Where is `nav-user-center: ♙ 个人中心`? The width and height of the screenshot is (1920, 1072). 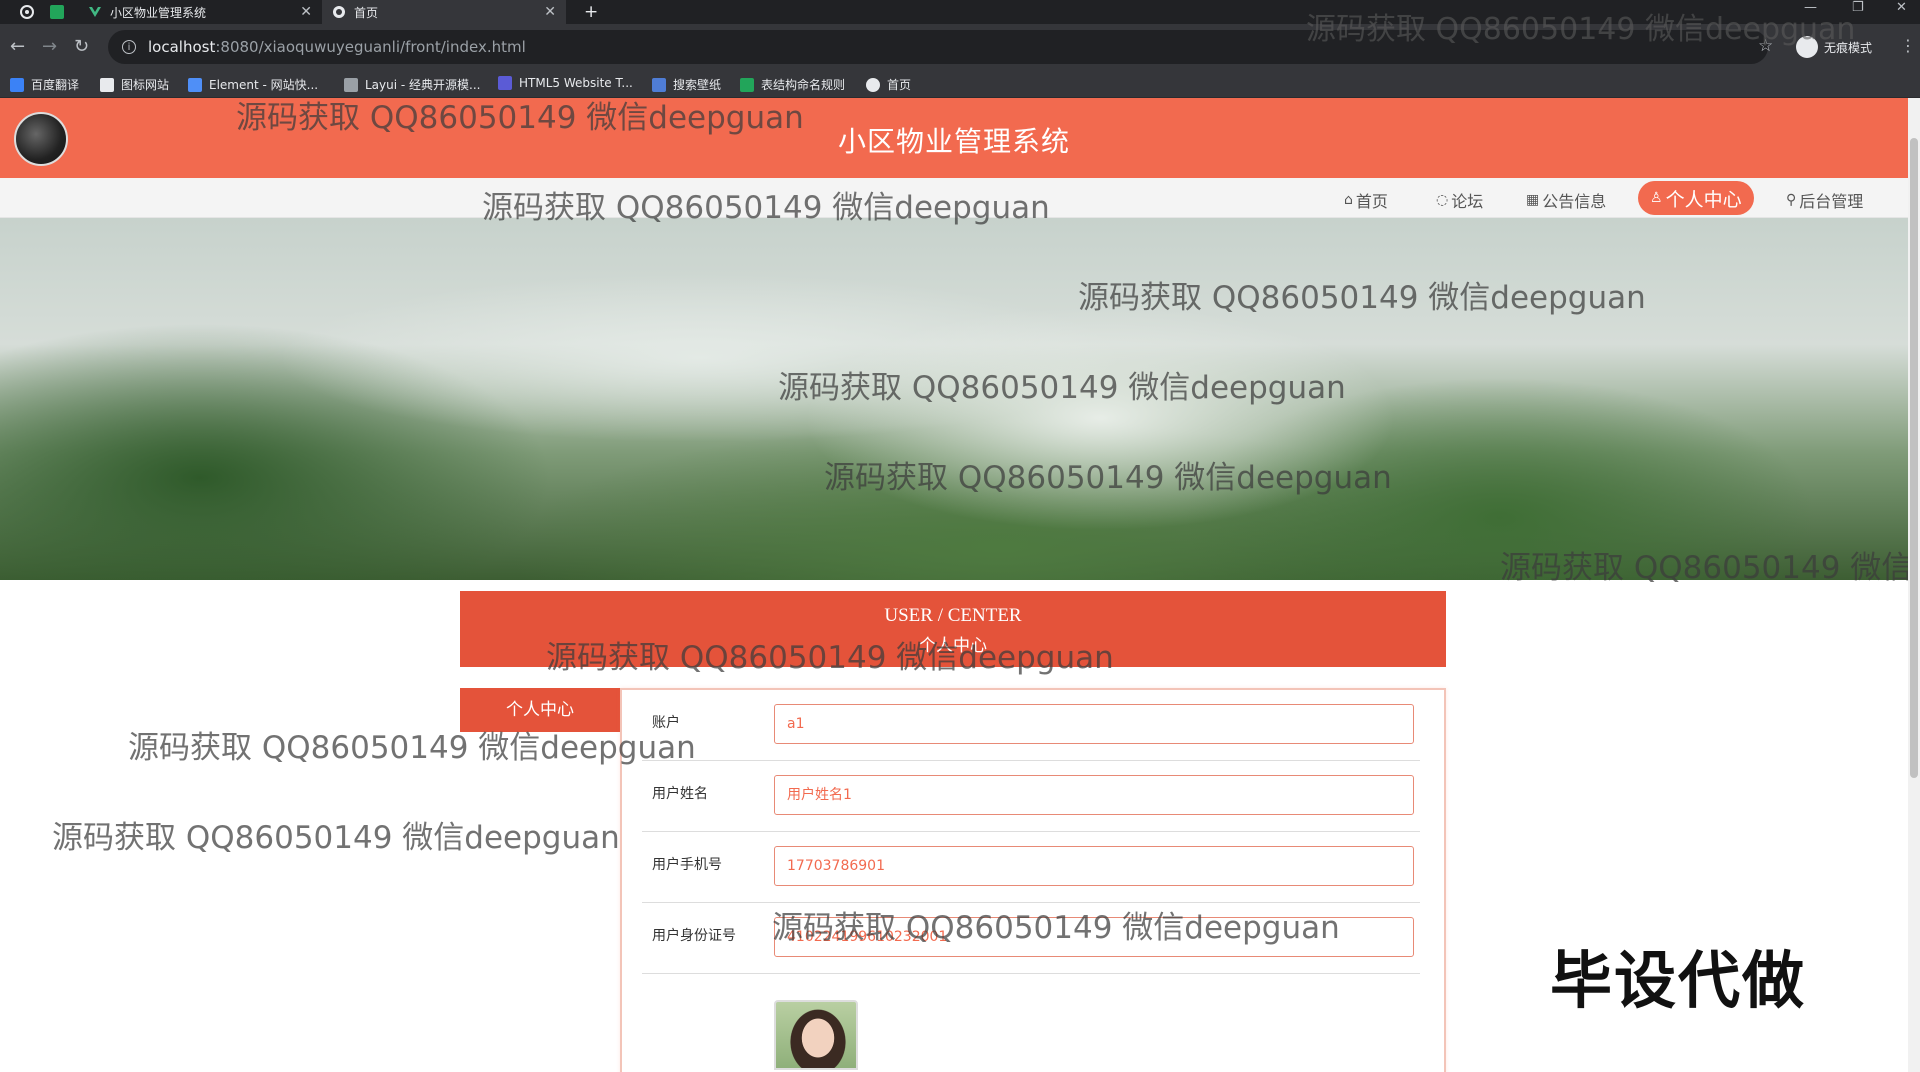 nav-user-center: ♙ 个人中心 is located at coordinates (1696, 198).